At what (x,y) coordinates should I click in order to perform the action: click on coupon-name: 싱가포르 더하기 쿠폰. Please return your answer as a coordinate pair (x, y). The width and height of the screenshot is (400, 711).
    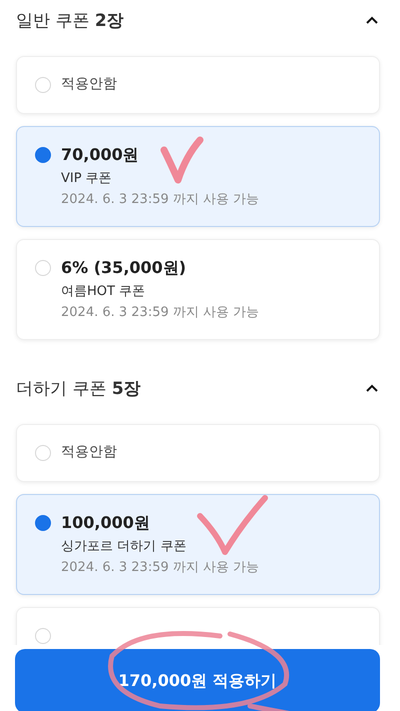
    Looking at the image, I should click on (124, 546).